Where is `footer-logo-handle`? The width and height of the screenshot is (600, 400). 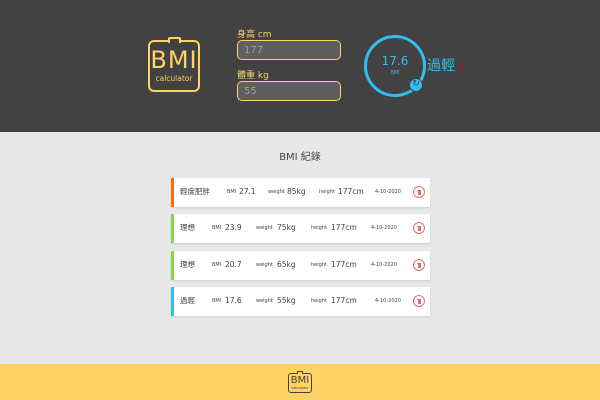
footer-logo-handle is located at coordinates (300, 372).